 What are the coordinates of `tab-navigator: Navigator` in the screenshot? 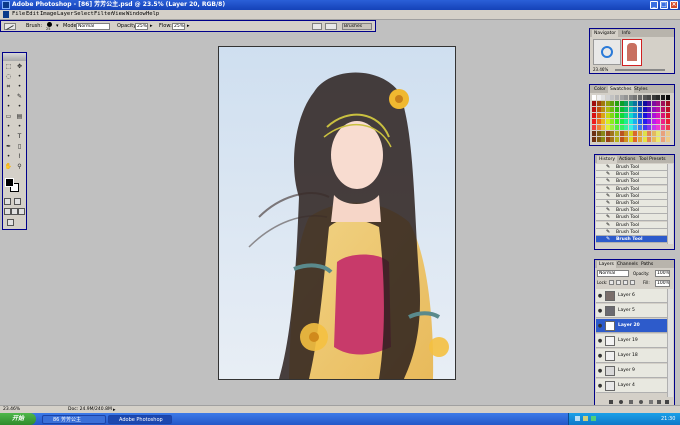 It's located at (605, 33).